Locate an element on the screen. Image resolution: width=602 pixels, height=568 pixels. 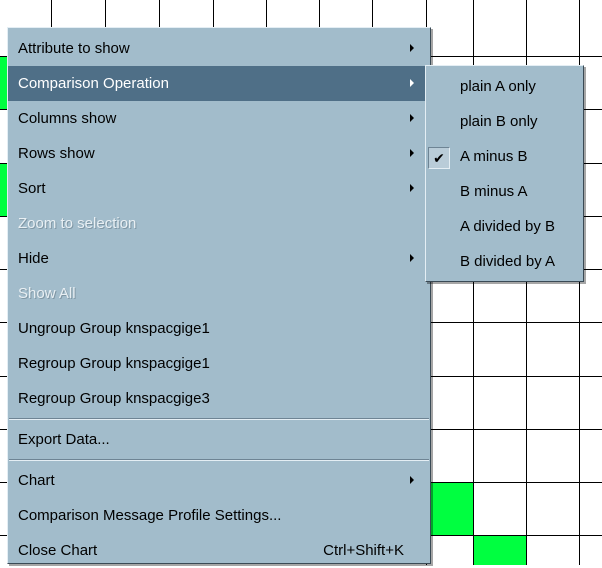
menu-item-attribute-to-show: Attribute to show is located at coordinates (219, 48).